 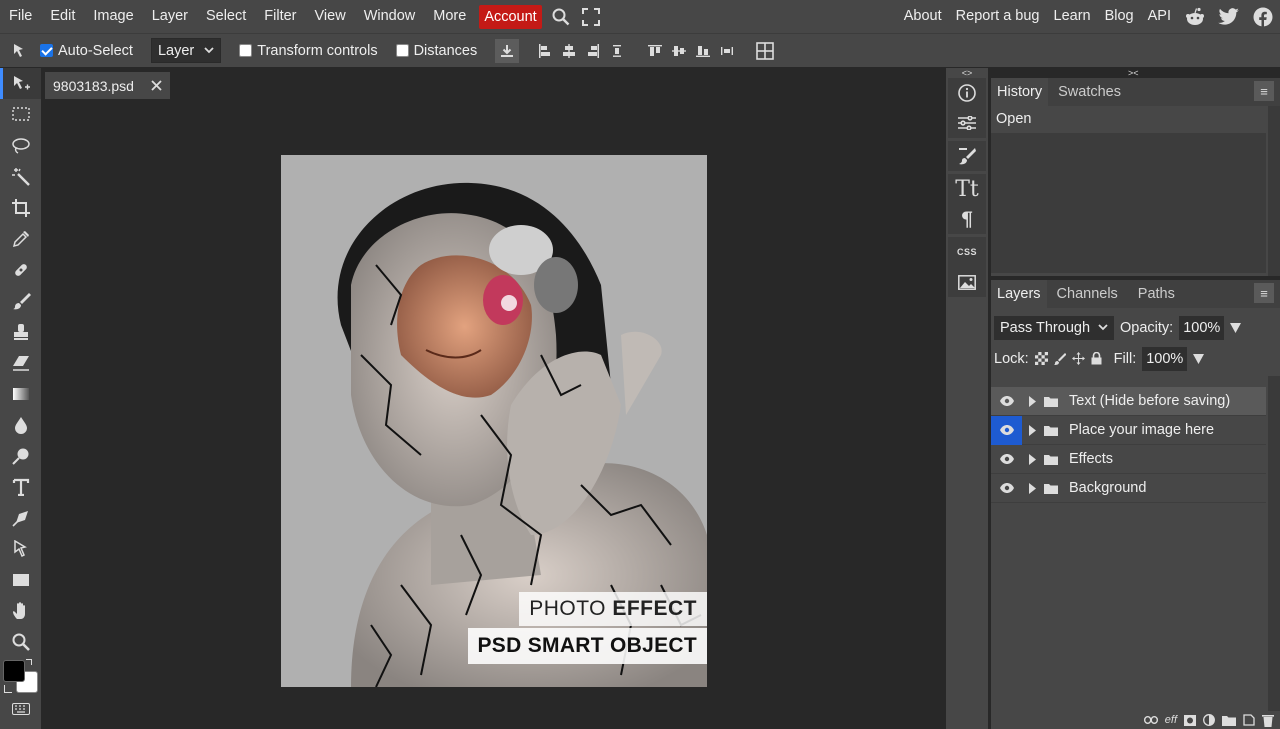 What do you see at coordinates (29, 662) in the screenshot?
I see `swap-colors-icon` at bounding box center [29, 662].